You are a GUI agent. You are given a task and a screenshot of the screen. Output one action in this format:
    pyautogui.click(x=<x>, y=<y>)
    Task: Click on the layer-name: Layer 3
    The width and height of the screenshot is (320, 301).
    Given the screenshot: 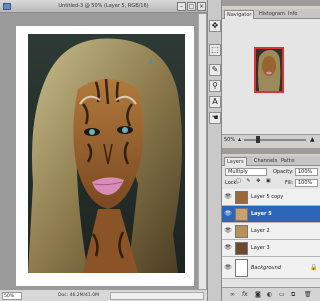 What is the action you would take?
    pyautogui.click(x=260, y=248)
    